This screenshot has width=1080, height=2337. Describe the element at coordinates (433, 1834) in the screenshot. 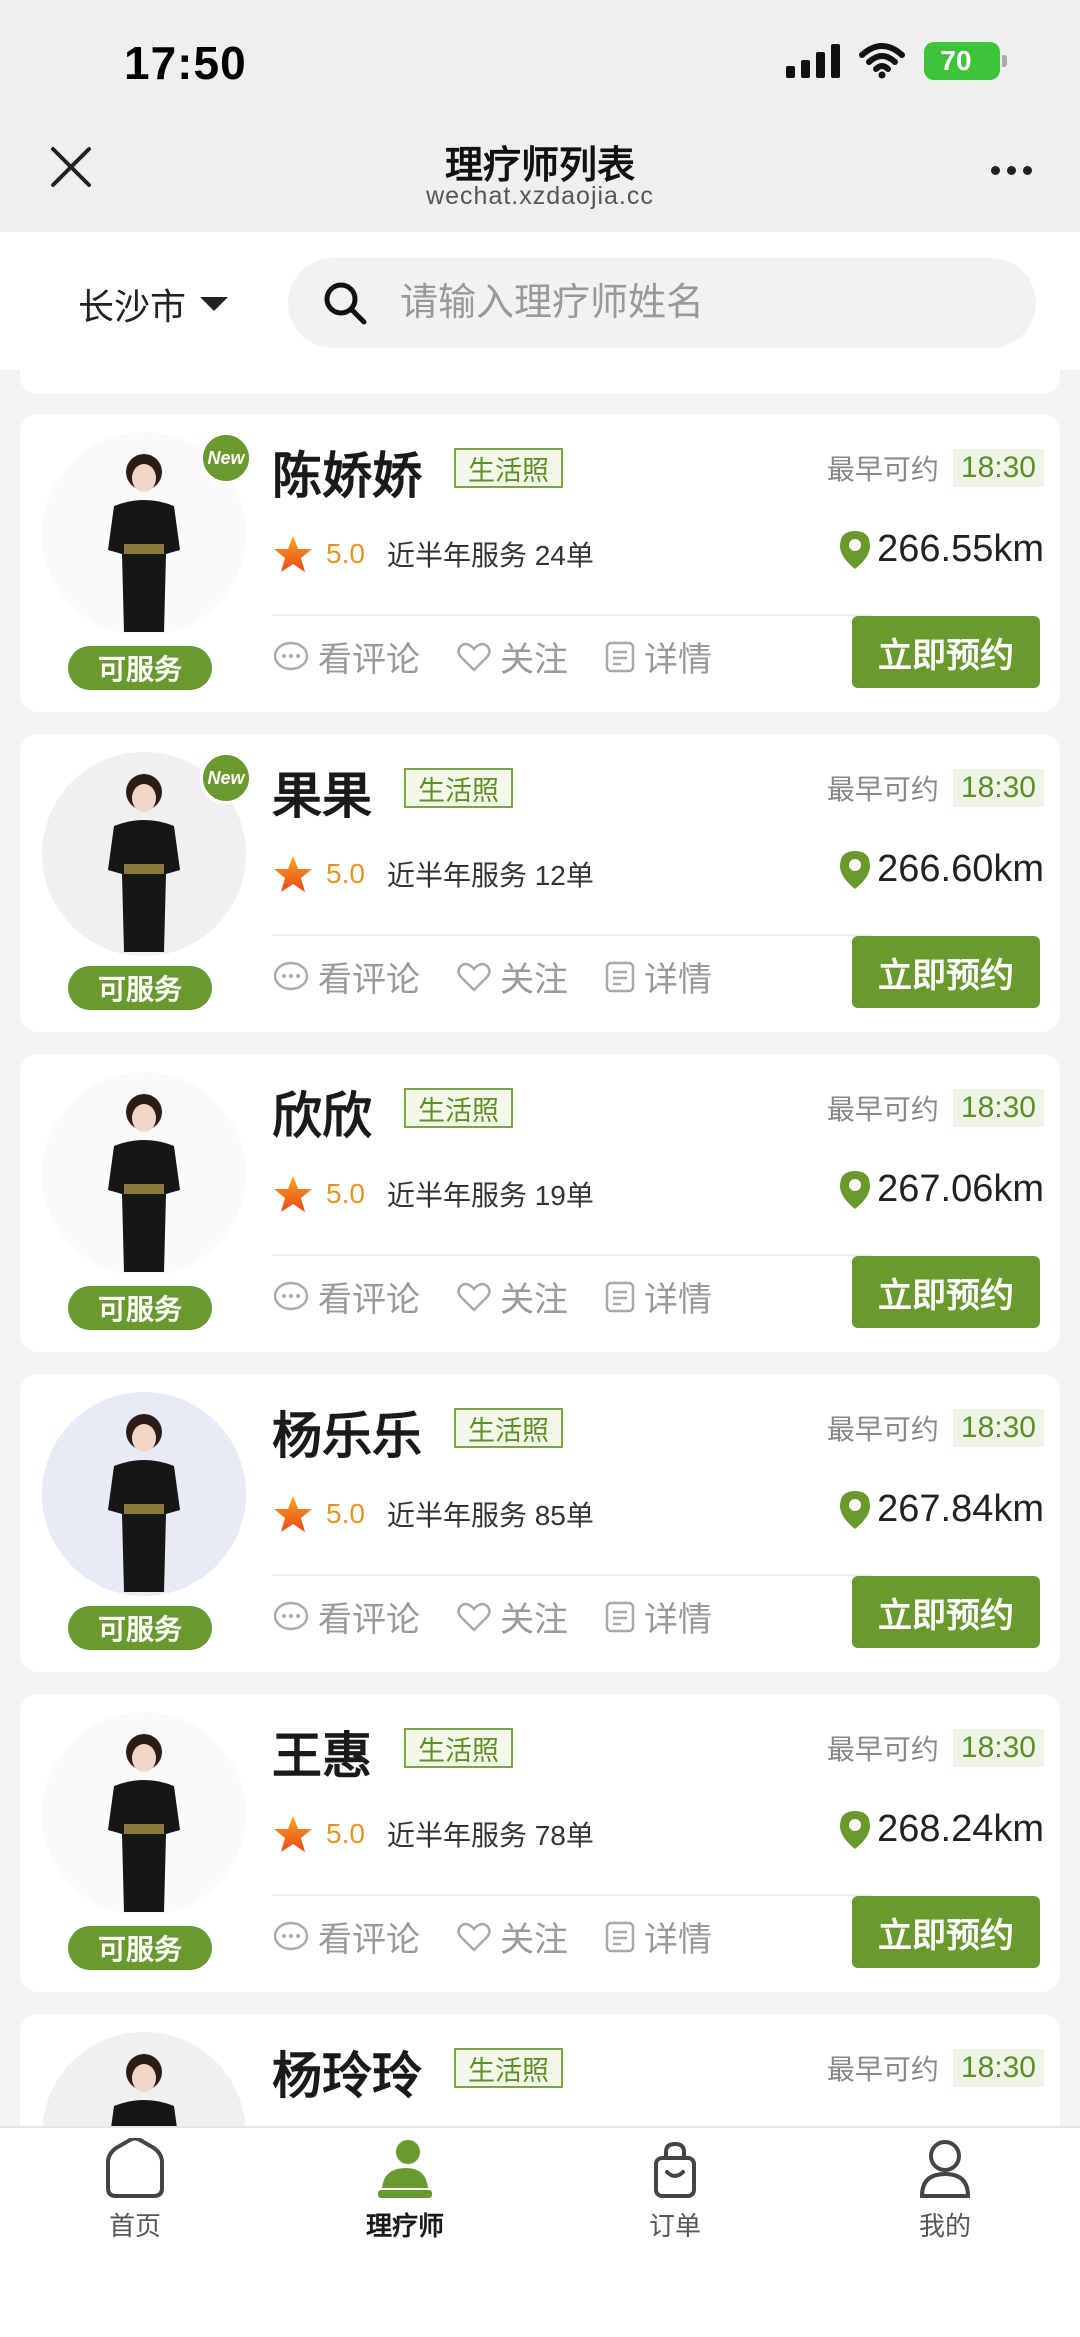

I see `rating-row: 5.0 近半年服务 78单` at that location.